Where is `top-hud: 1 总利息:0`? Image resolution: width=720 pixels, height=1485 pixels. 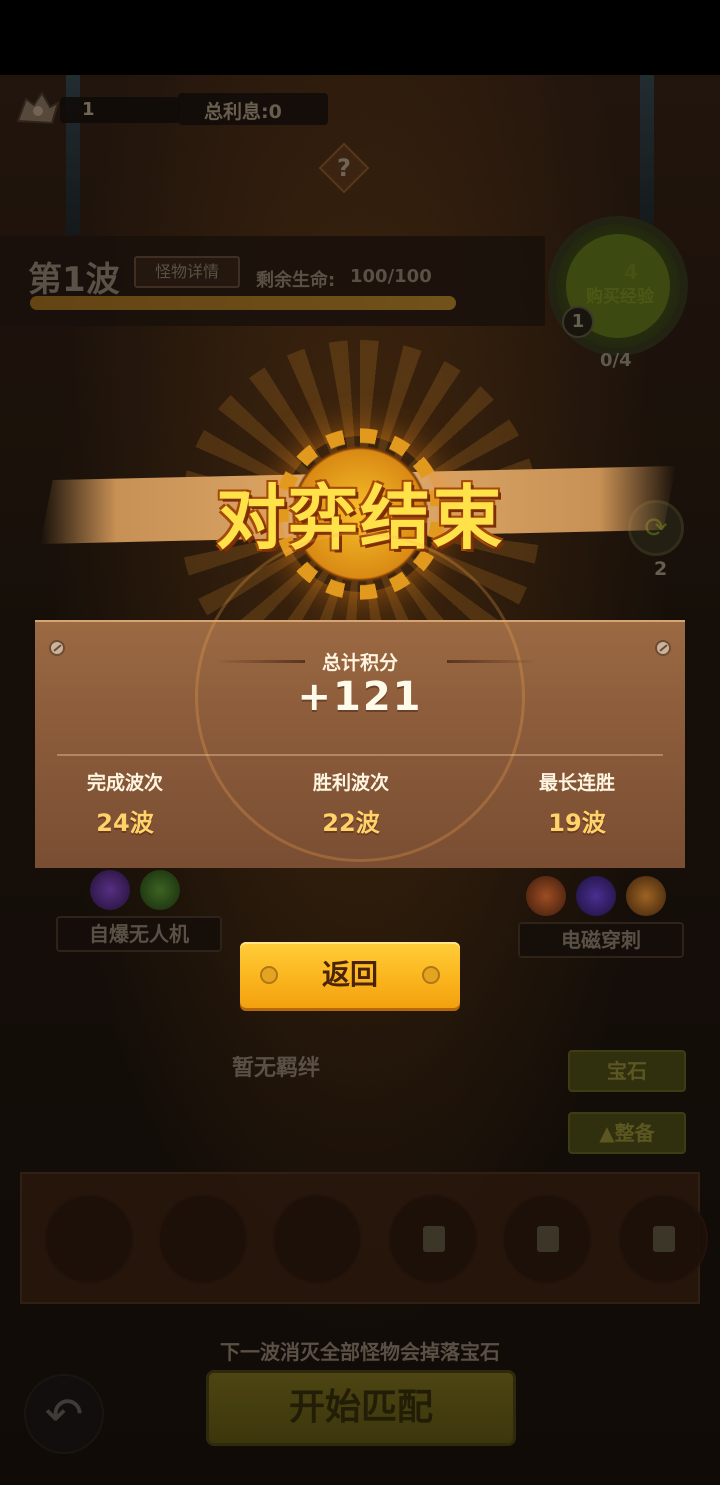
top-hud: 1 总利息:0 is located at coordinates (360, 105).